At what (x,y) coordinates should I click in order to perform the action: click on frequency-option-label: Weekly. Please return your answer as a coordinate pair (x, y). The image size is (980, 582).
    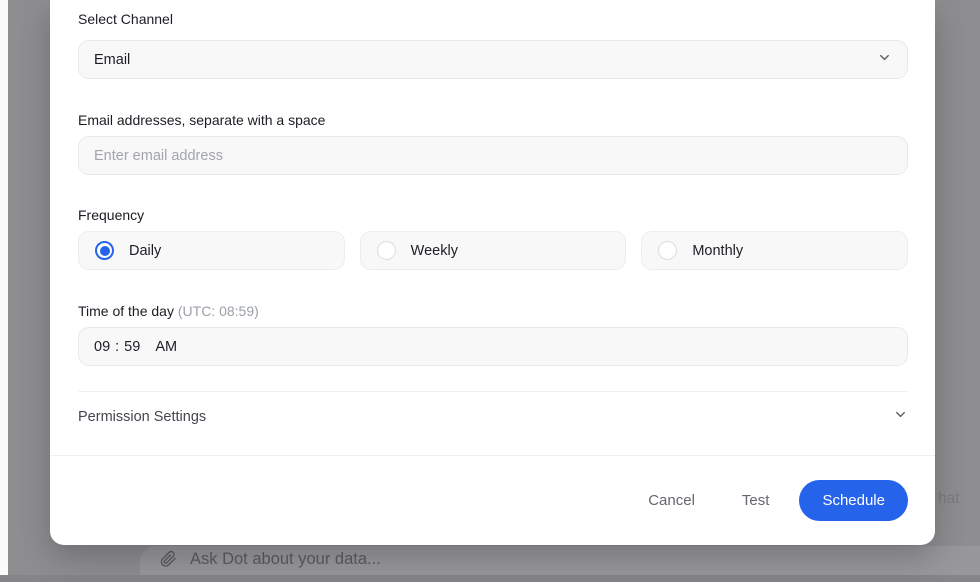
    Looking at the image, I should click on (434, 250).